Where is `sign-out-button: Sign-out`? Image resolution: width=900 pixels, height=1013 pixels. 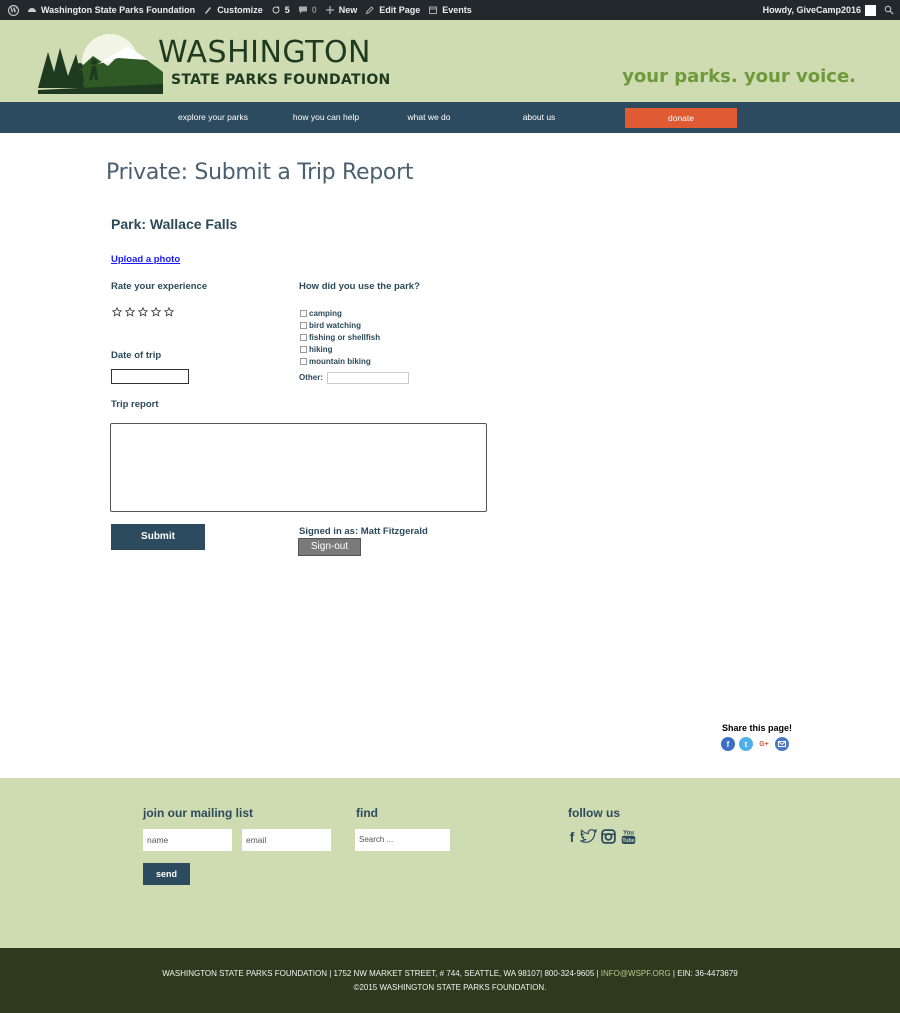
sign-out-button: Sign-out is located at coordinates (329, 547).